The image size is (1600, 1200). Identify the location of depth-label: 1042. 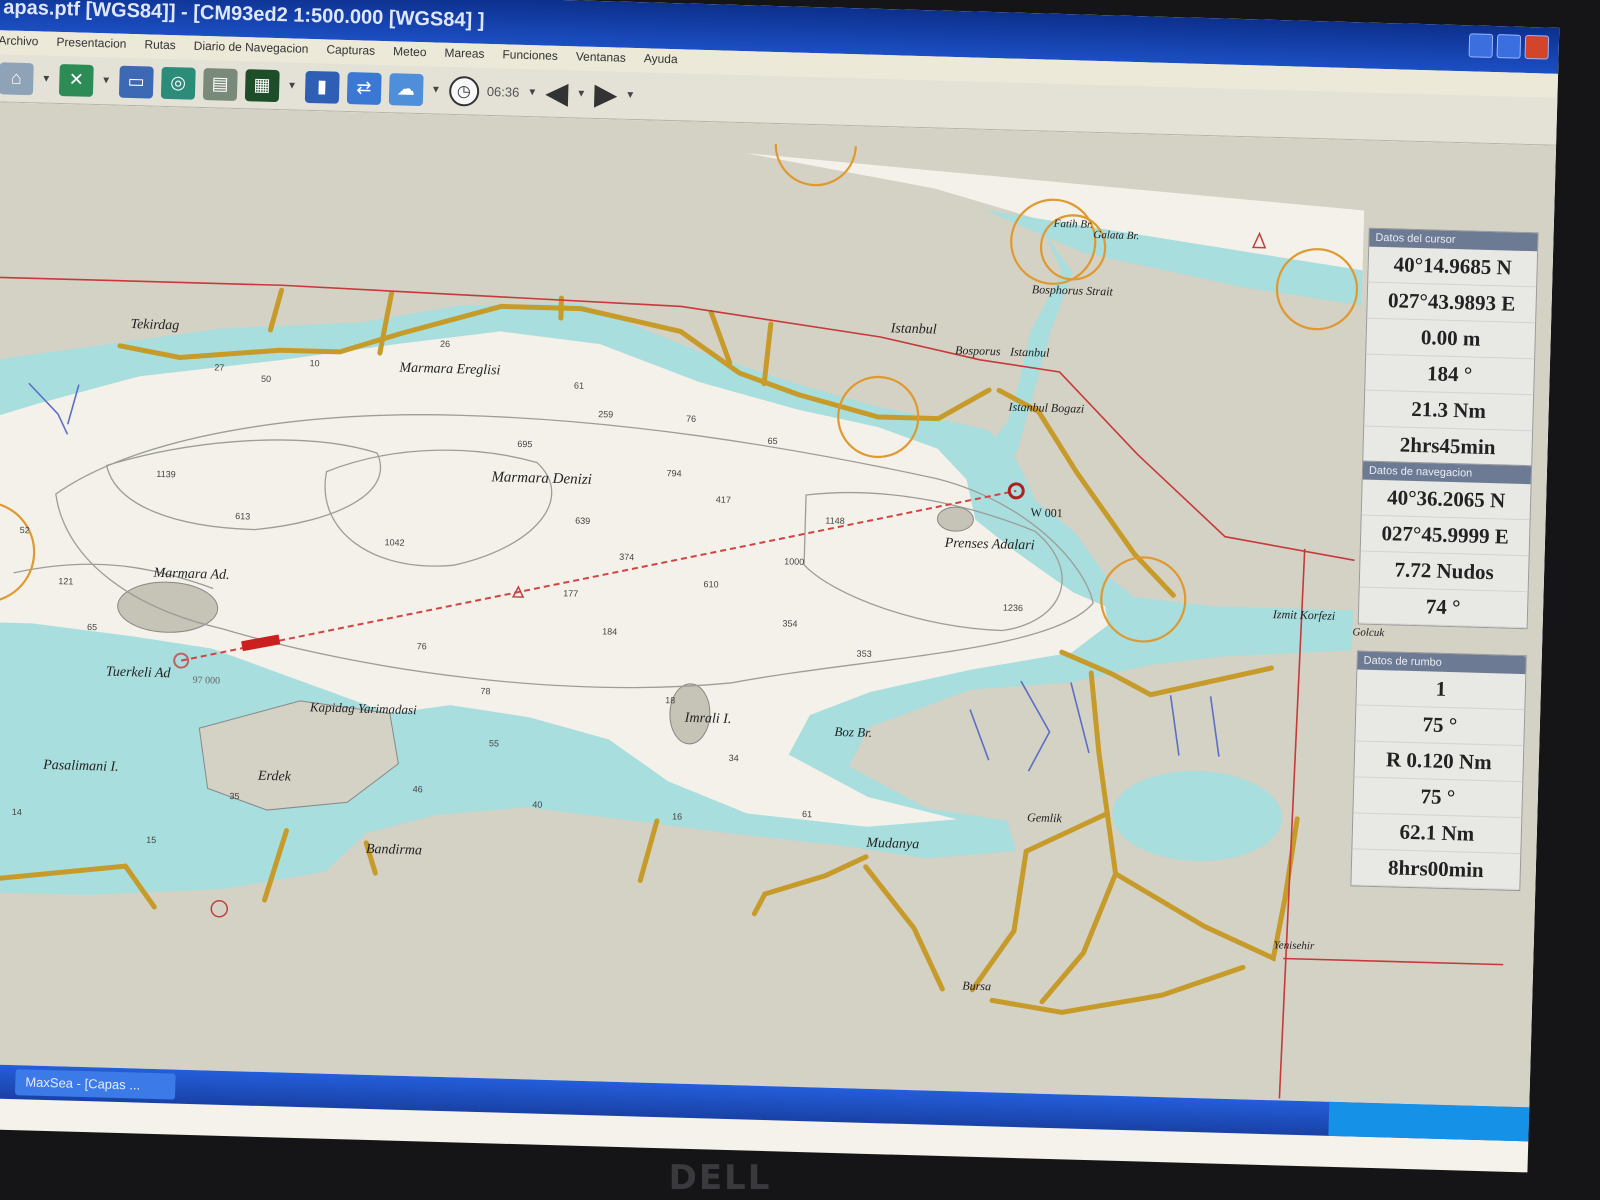
(394, 542).